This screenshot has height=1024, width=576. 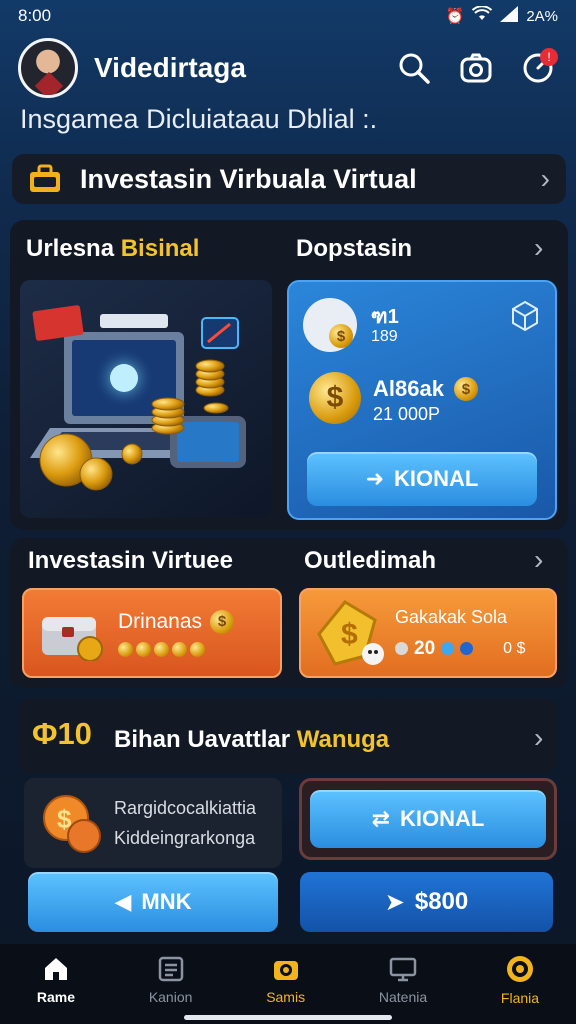 I want to click on balance-coin-icon: $, so click(x=335, y=398).